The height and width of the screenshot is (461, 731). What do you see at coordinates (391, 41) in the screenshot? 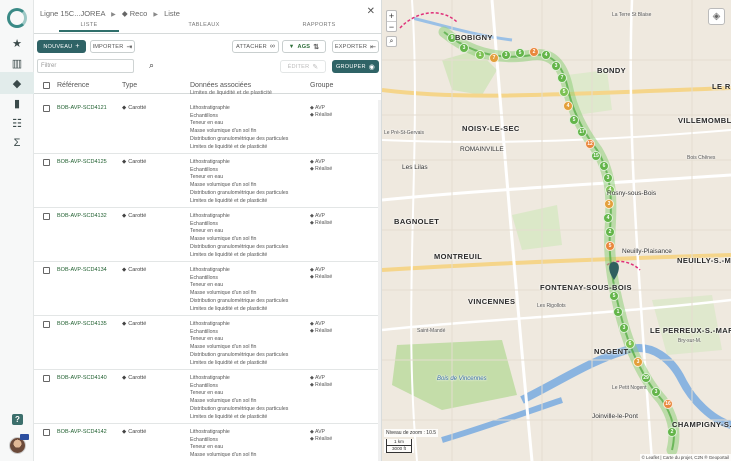
I see `map-search-icon: ⌕` at bounding box center [391, 41].